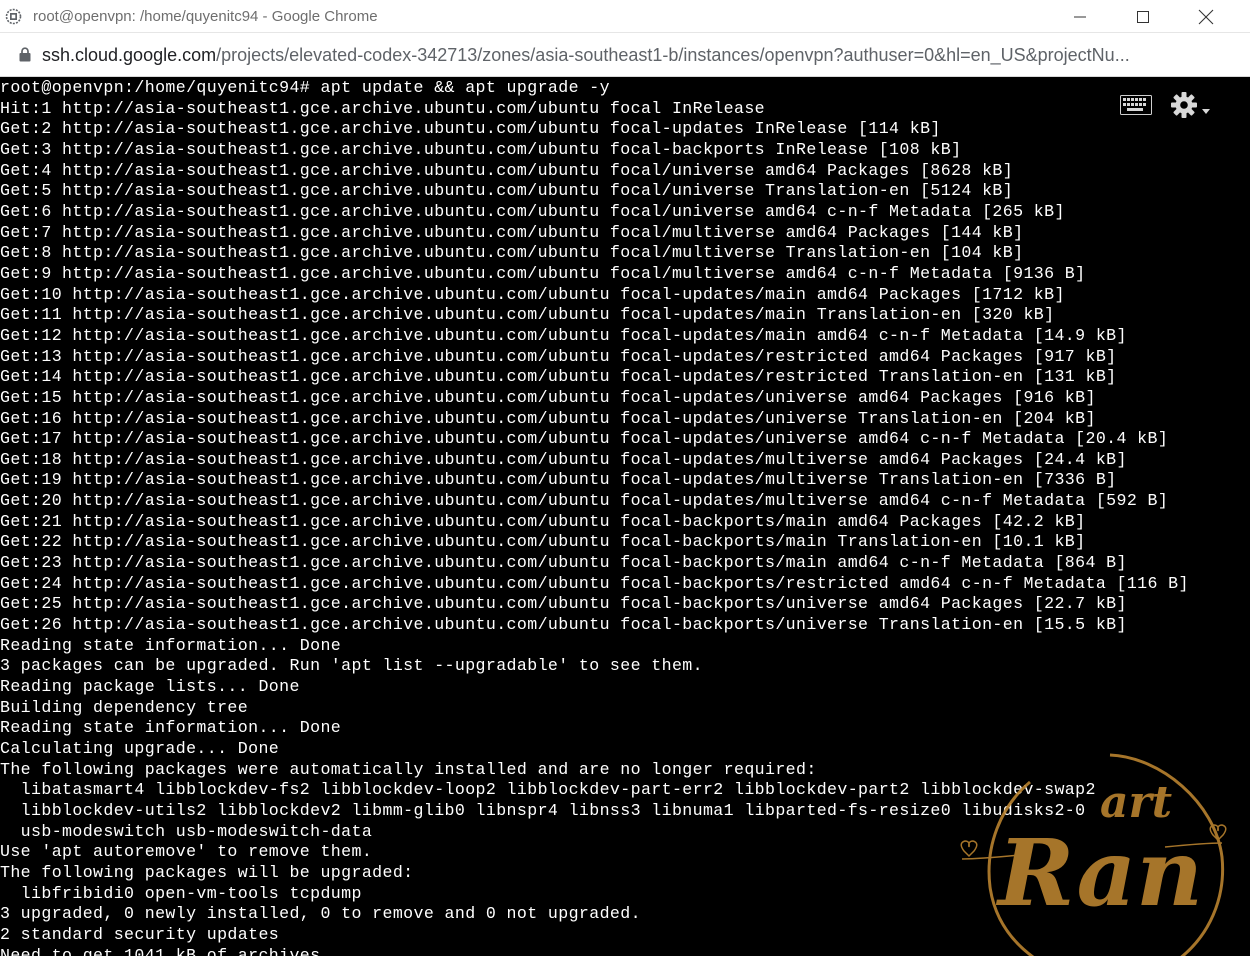  Describe the element at coordinates (150, 687) in the screenshot. I see `terminal-line: Reading package lists... Done` at that location.